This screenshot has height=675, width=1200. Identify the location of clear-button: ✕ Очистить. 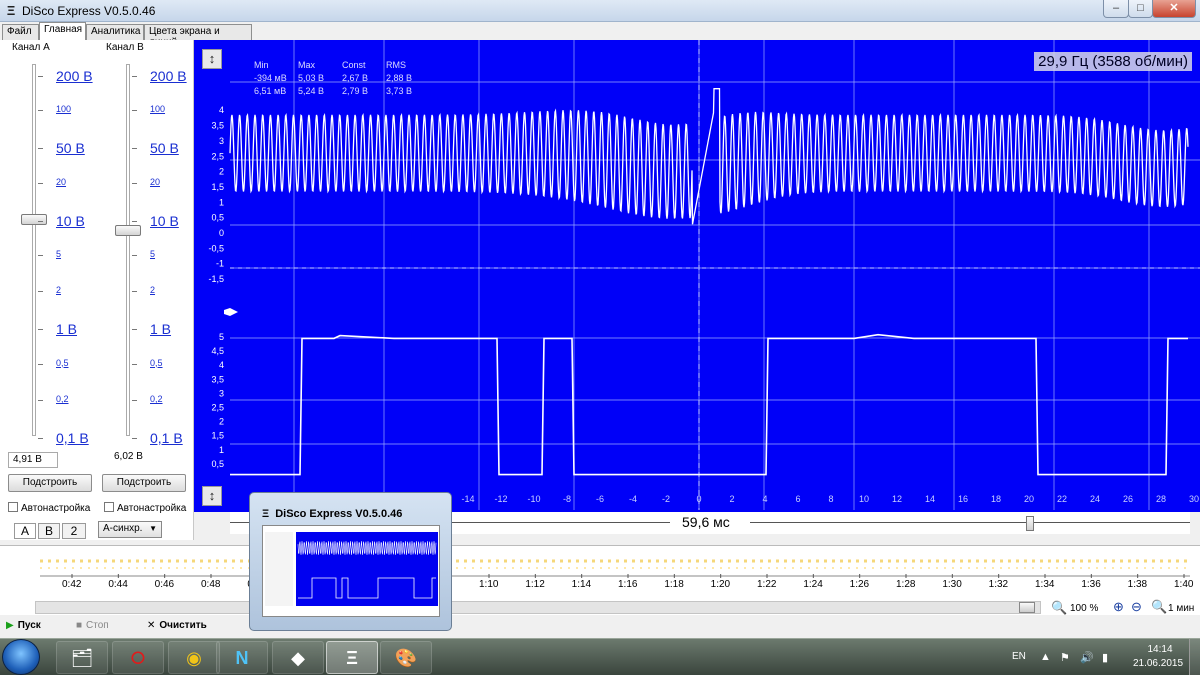
(177, 625).